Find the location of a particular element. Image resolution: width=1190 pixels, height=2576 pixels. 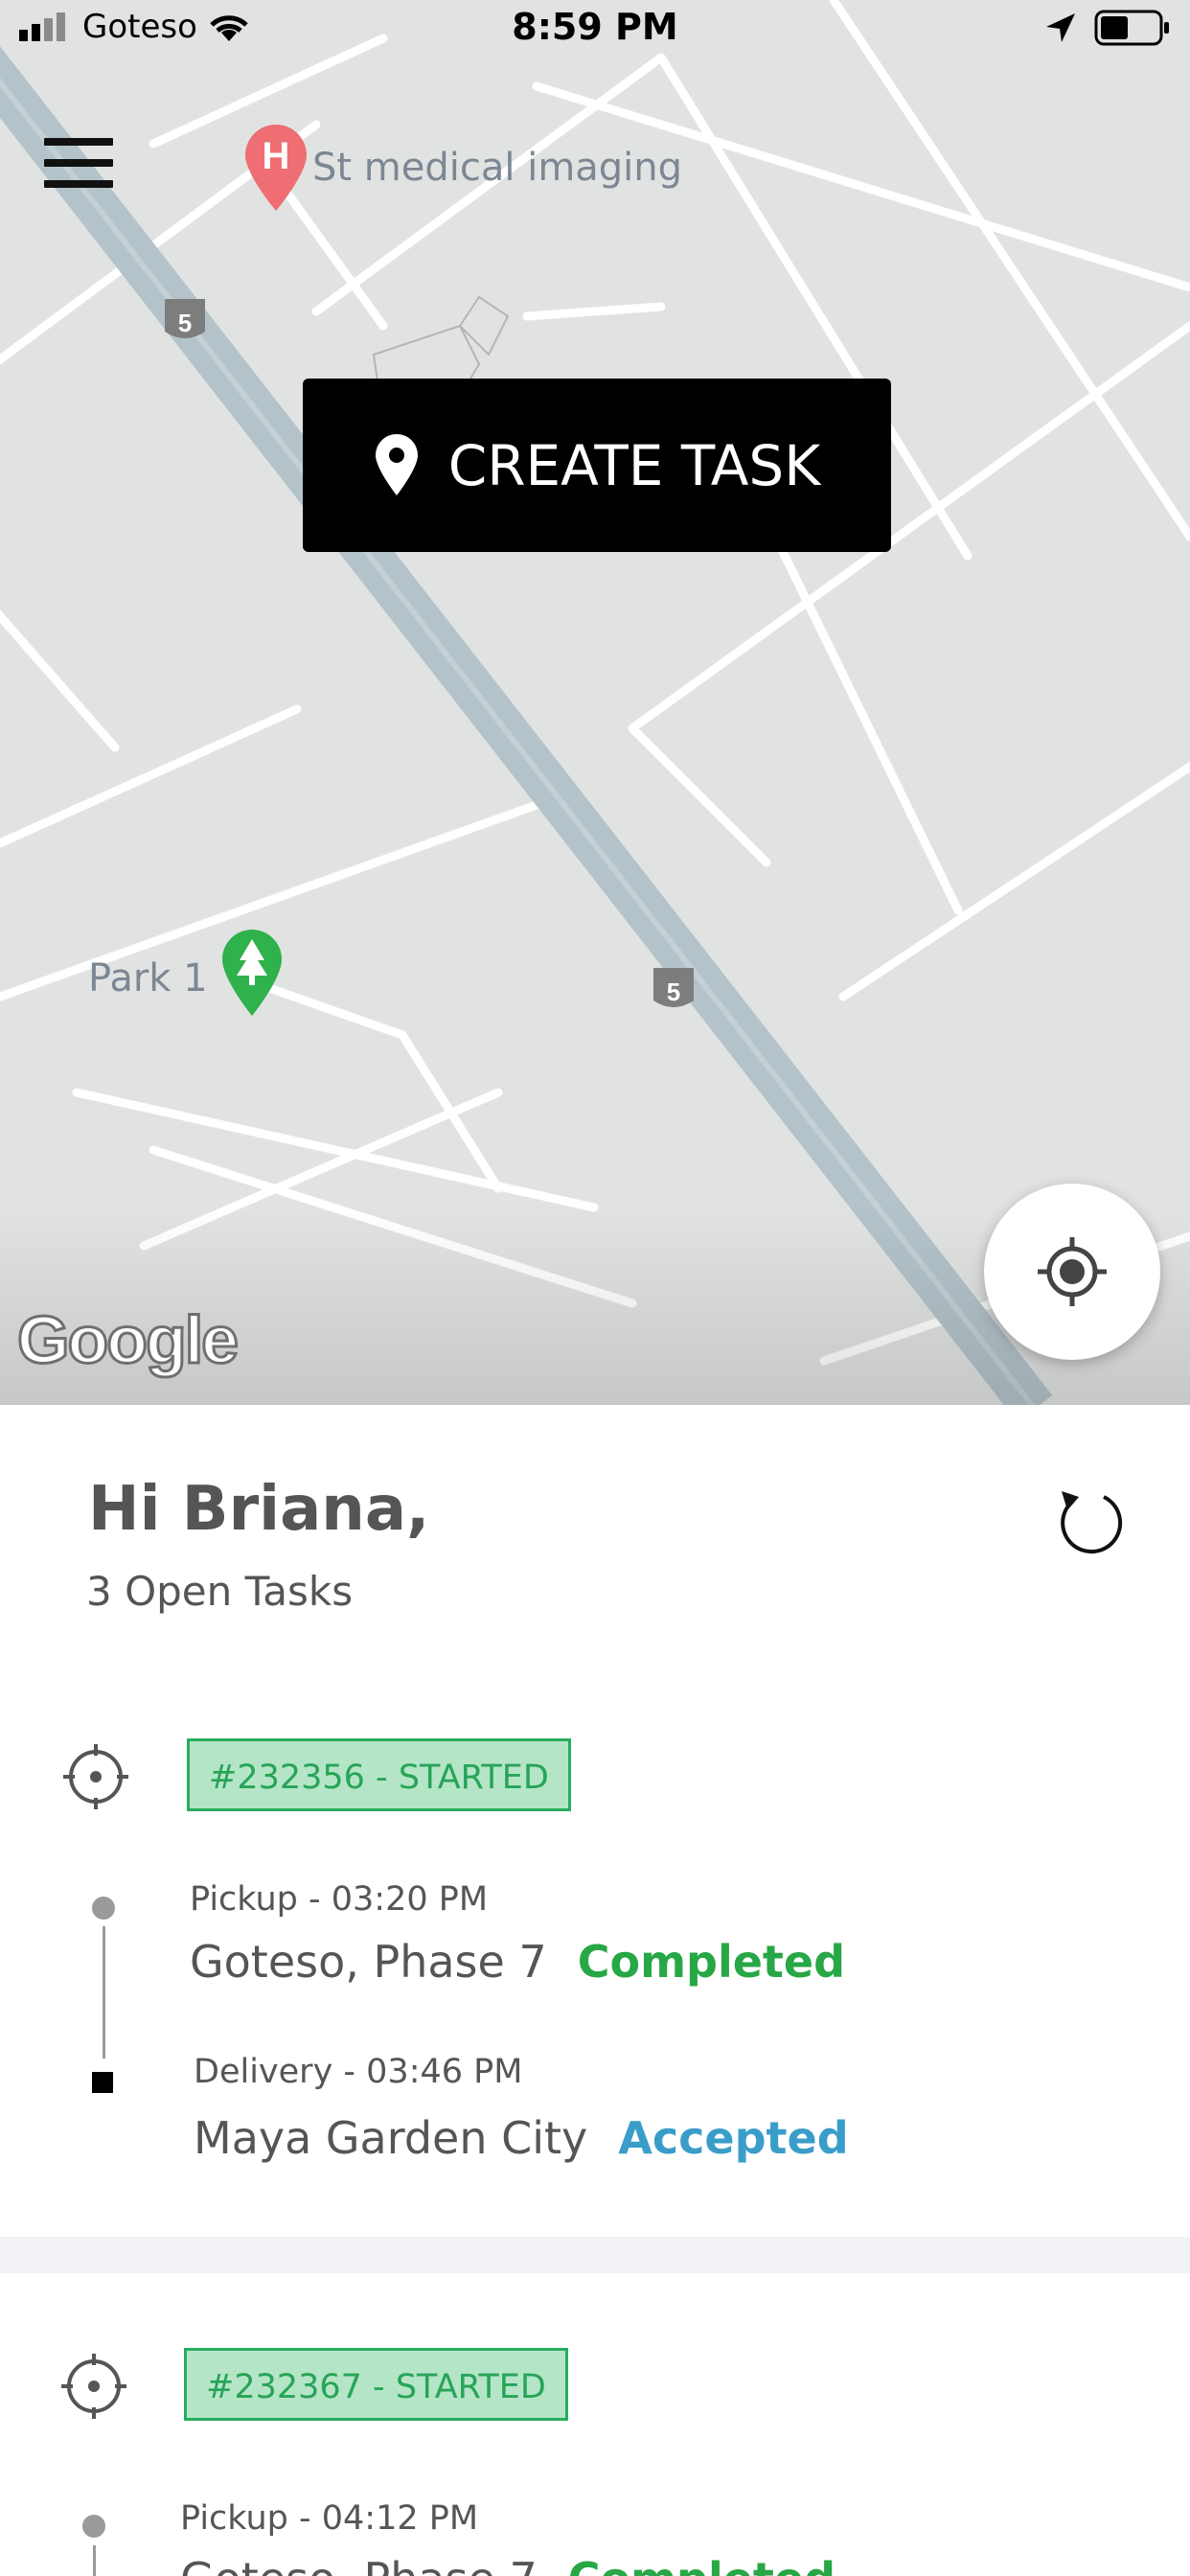

status-right is located at coordinates (1107, 28).